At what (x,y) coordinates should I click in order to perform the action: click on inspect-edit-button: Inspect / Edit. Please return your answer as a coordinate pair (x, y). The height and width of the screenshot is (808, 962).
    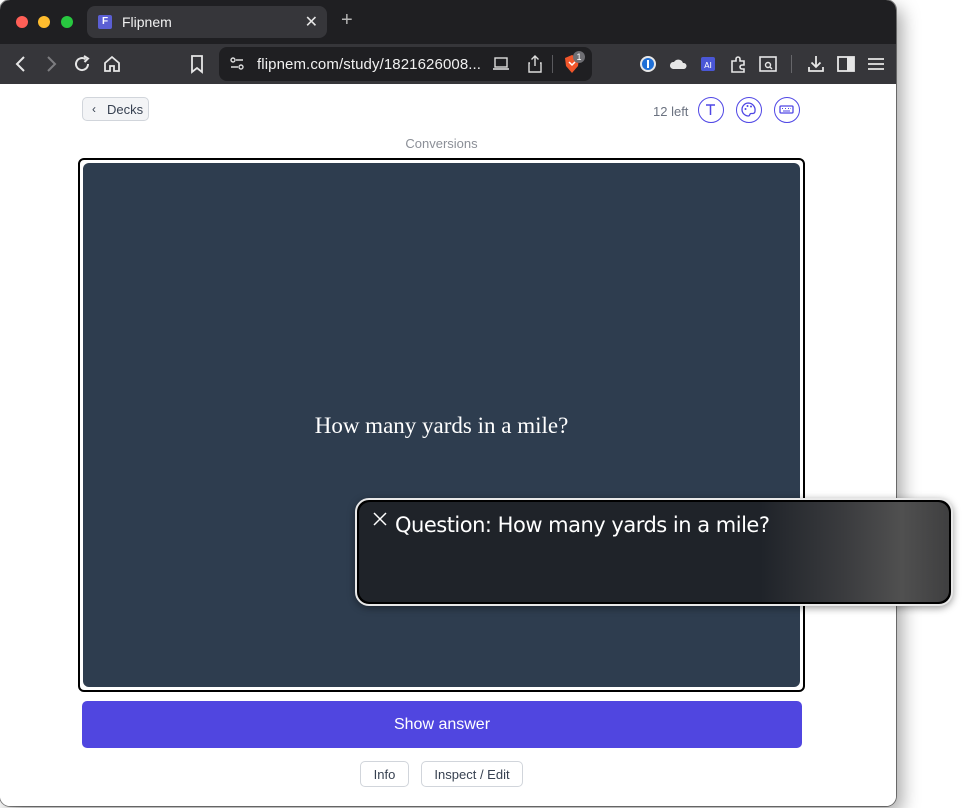
    Looking at the image, I should click on (472, 774).